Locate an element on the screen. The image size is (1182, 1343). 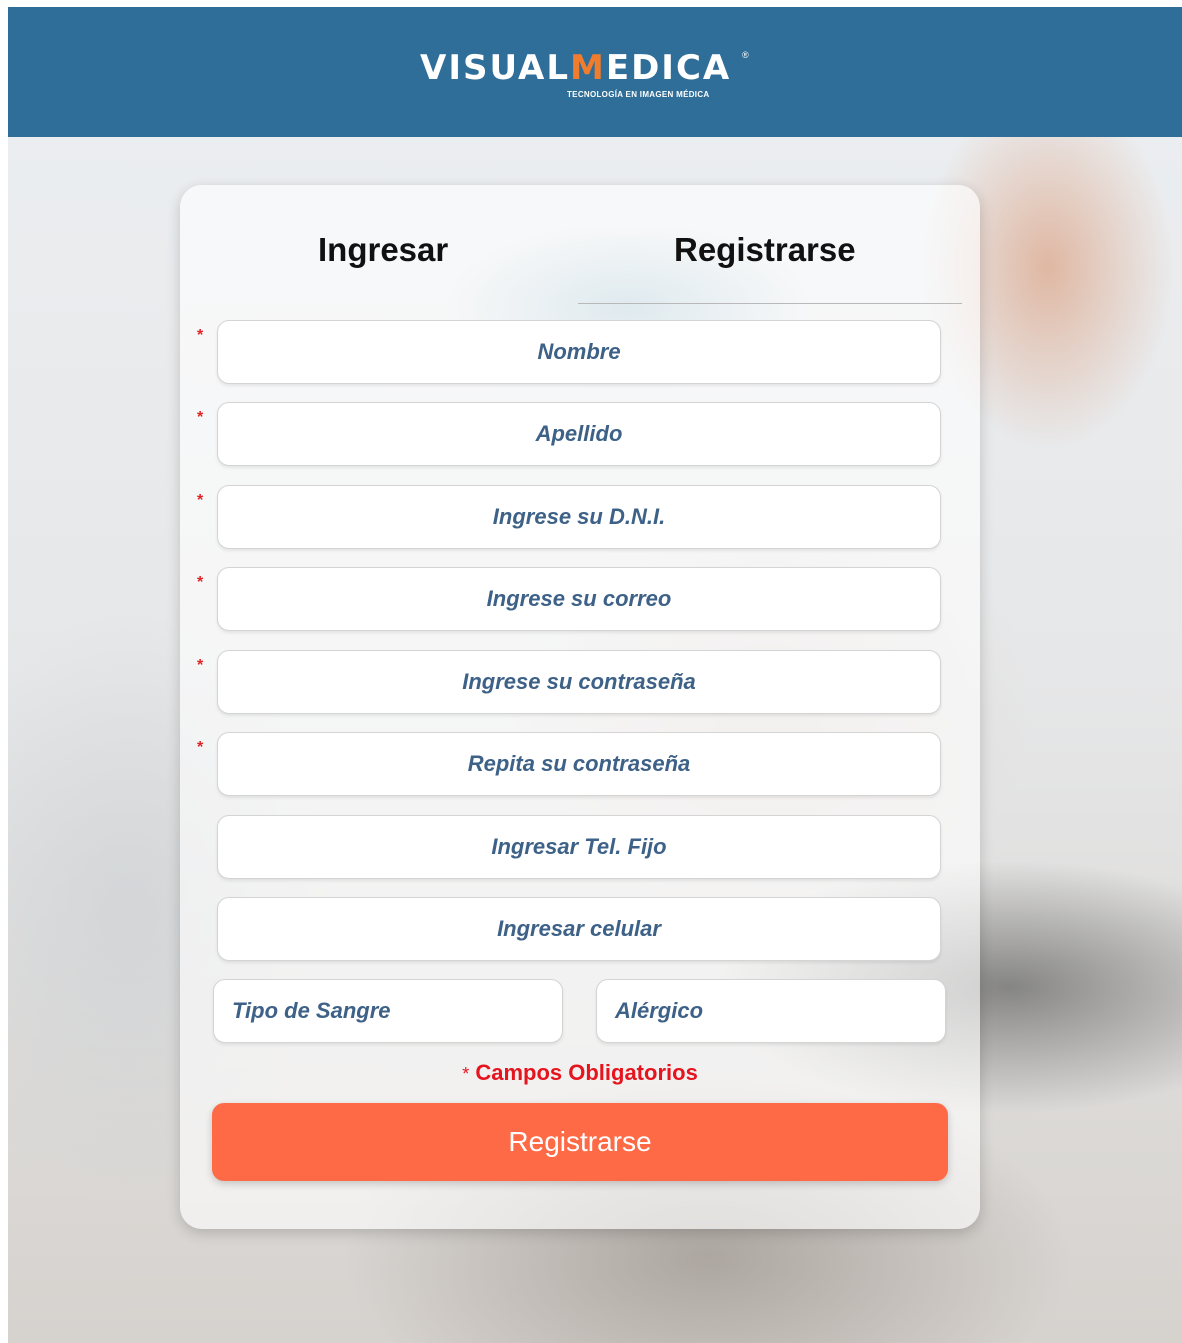
password-field: Ingrese su contraseña is located at coordinates (579, 682).